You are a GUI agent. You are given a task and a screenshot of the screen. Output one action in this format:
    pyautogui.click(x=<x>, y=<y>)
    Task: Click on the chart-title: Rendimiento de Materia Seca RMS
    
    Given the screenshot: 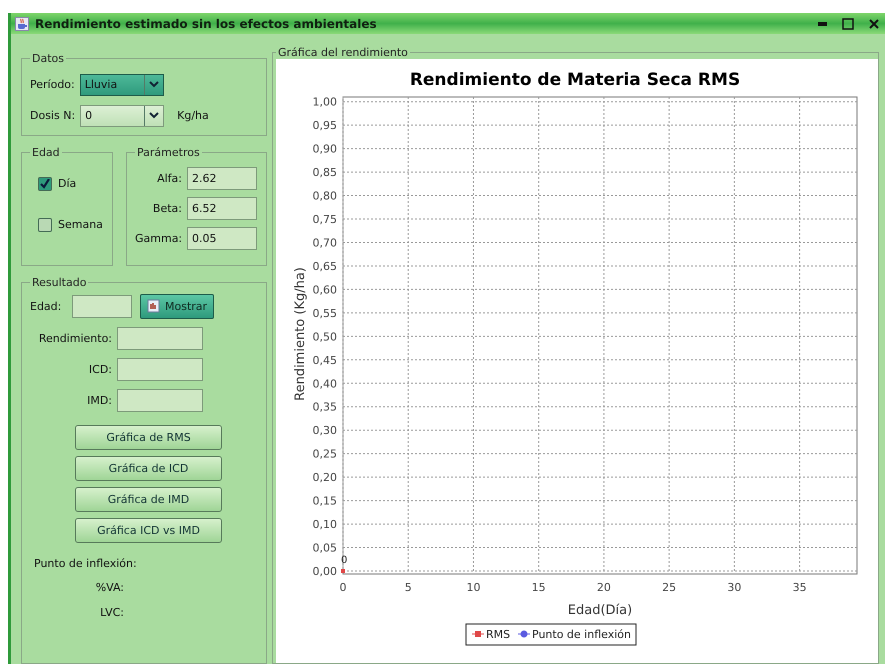 What is the action you would take?
    pyautogui.click(x=575, y=80)
    